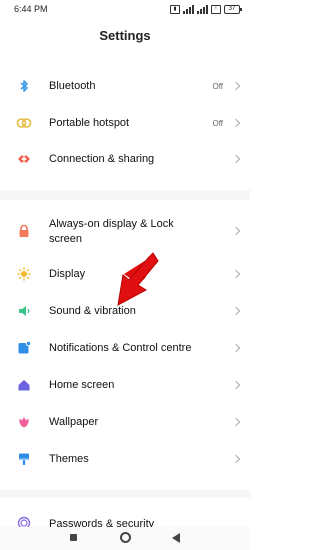 The image size is (320, 550). What do you see at coordinates (24, 459) in the screenshot?
I see `brush-icon` at bounding box center [24, 459].